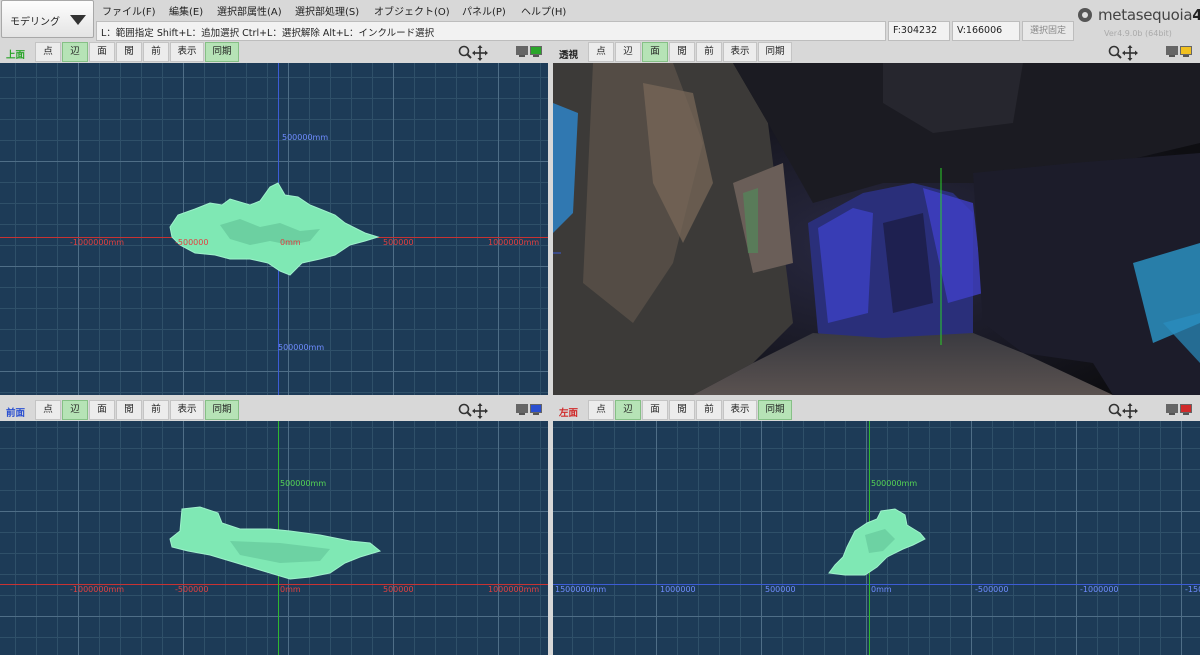 Image resolution: width=1200 pixels, height=655 pixels. I want to click on menu-help: ヘルプ(H), so click(543, 10).